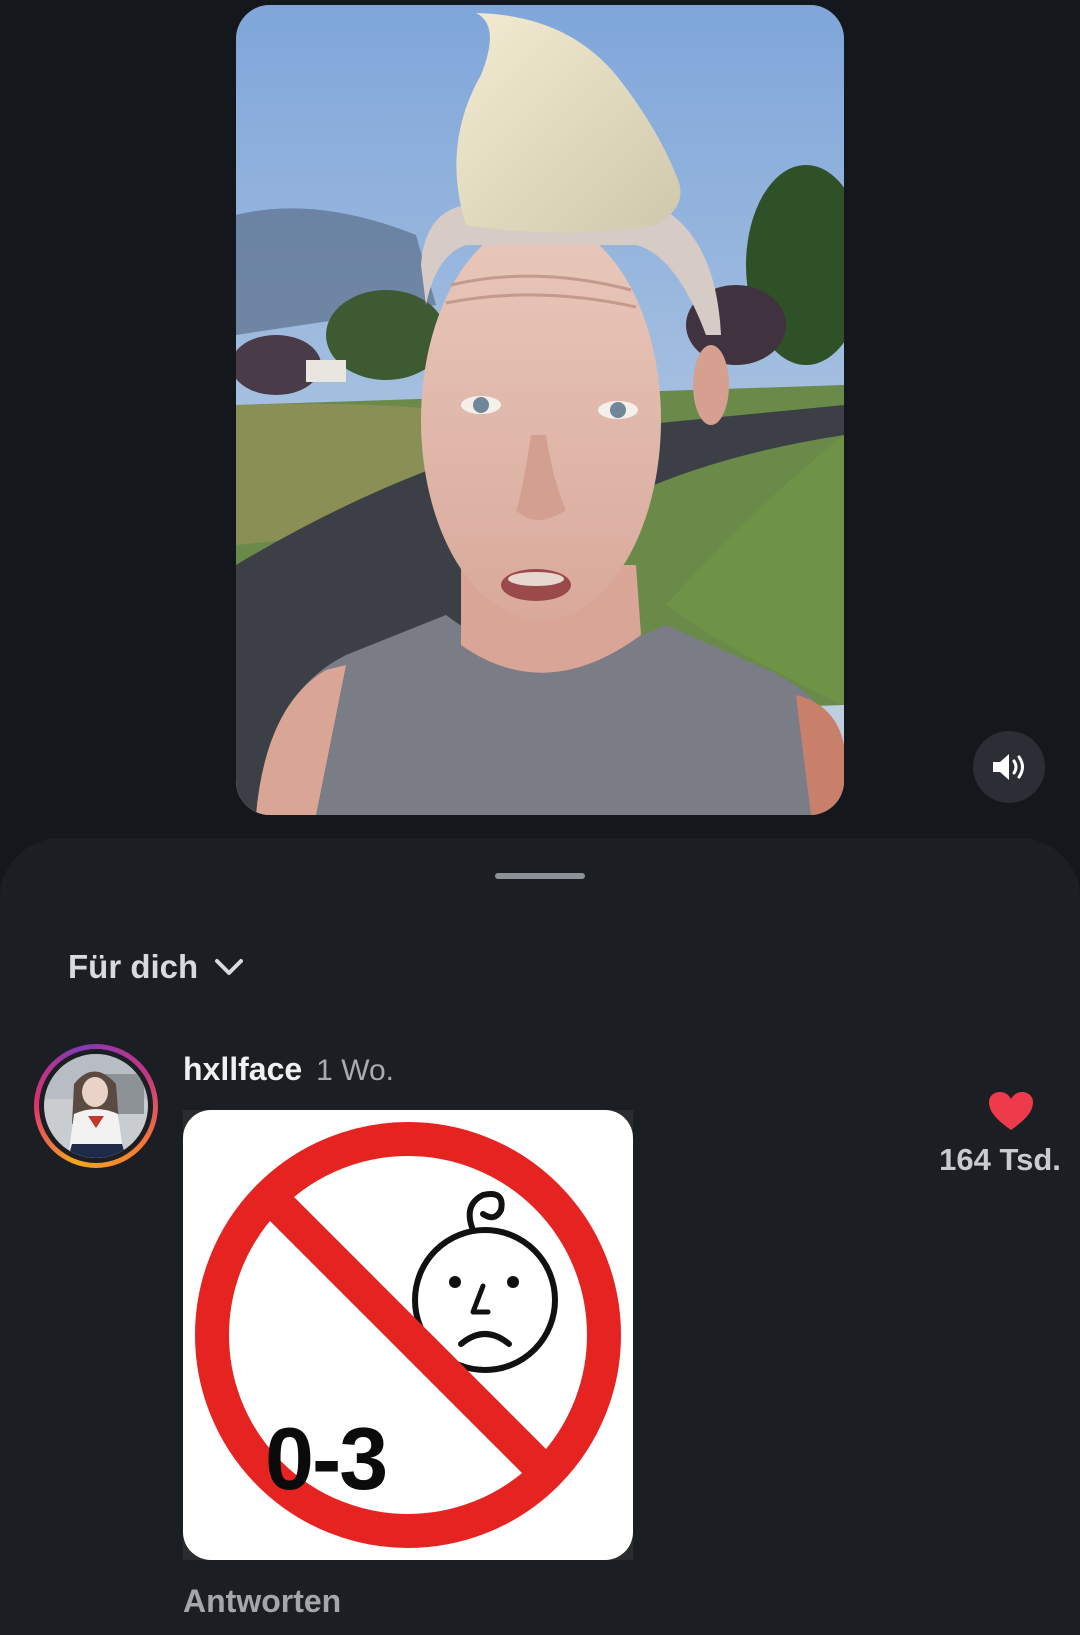 The image size is (1080, 1635). I want to click on heart-icon, so click(1011, 1111).